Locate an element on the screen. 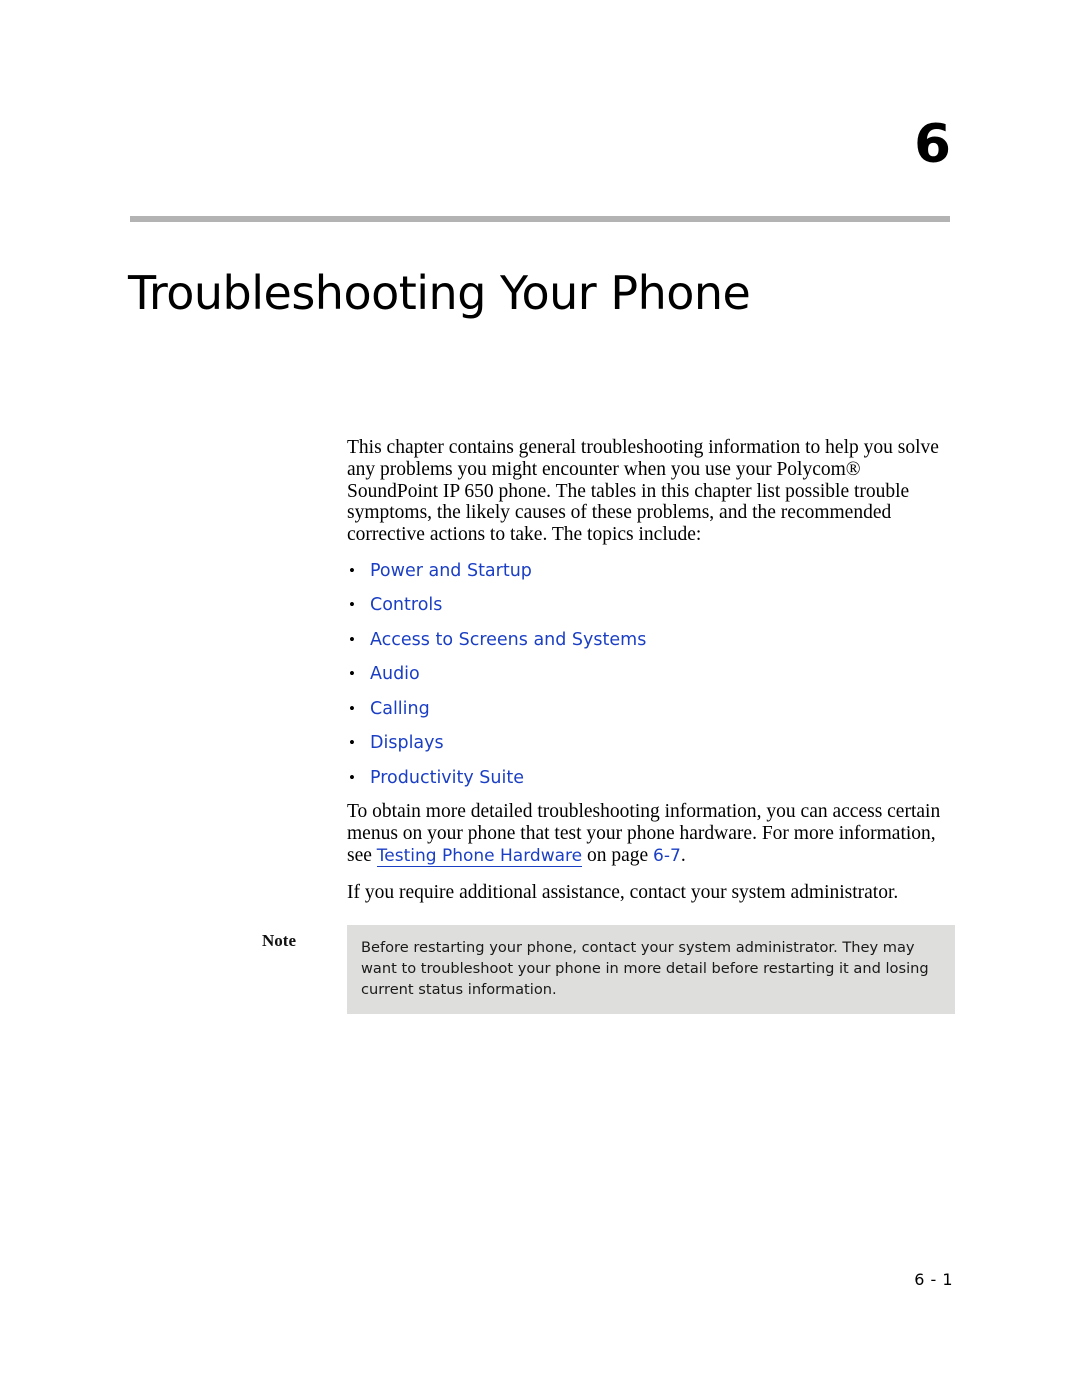  topic-link-audio: Audio is located at coordinates (395, 674).